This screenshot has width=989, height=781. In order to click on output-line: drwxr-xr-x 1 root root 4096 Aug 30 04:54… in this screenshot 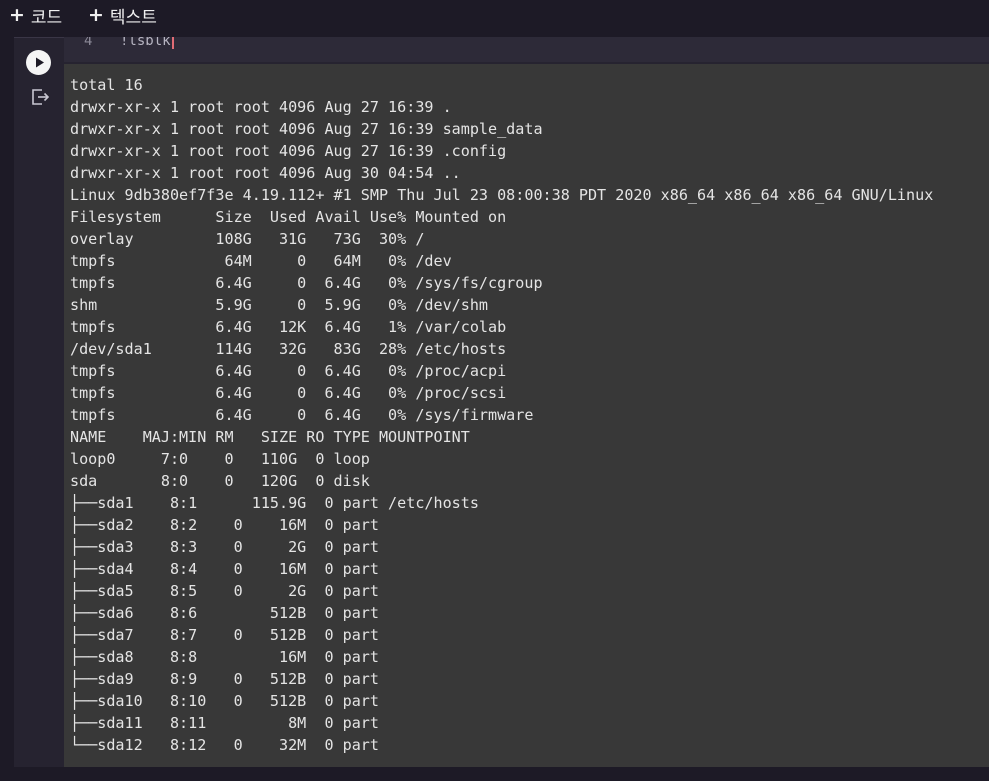, I will do `click(265, 173)`.